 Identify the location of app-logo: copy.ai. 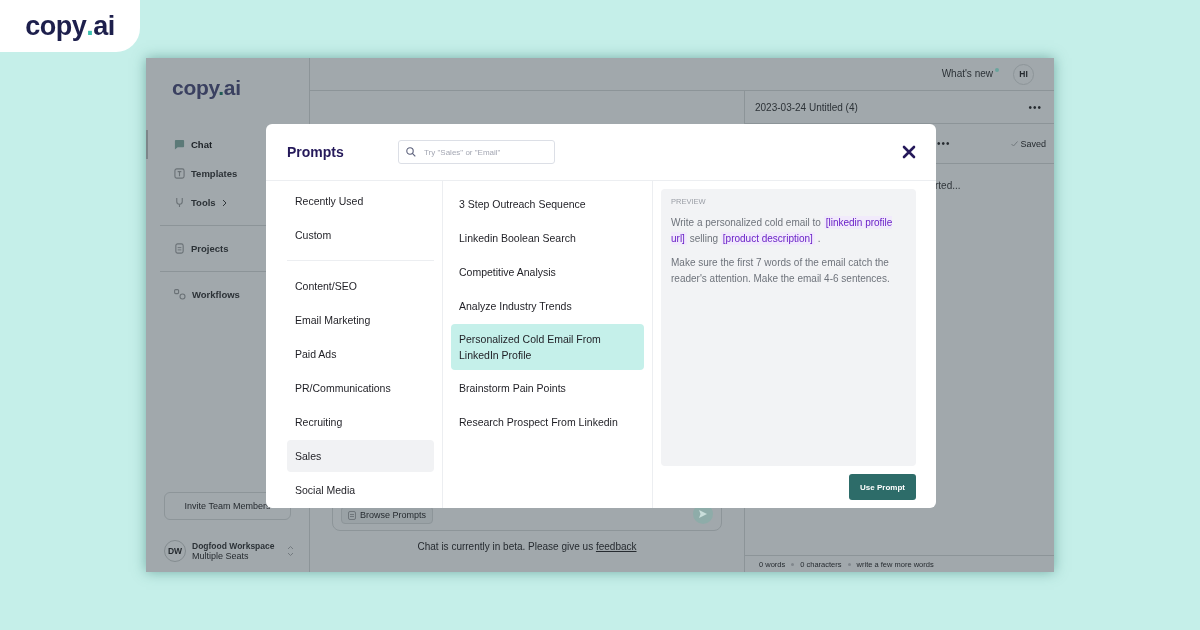
(207, 88).